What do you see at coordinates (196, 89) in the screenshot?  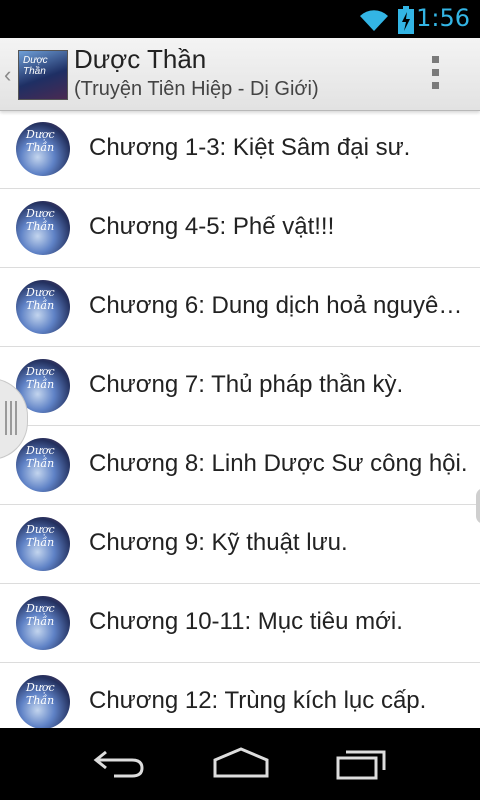 I see `page-subtitle: (Truyện Tiên Hiệp - Dị Giới)` at bounding box center [196, 89].